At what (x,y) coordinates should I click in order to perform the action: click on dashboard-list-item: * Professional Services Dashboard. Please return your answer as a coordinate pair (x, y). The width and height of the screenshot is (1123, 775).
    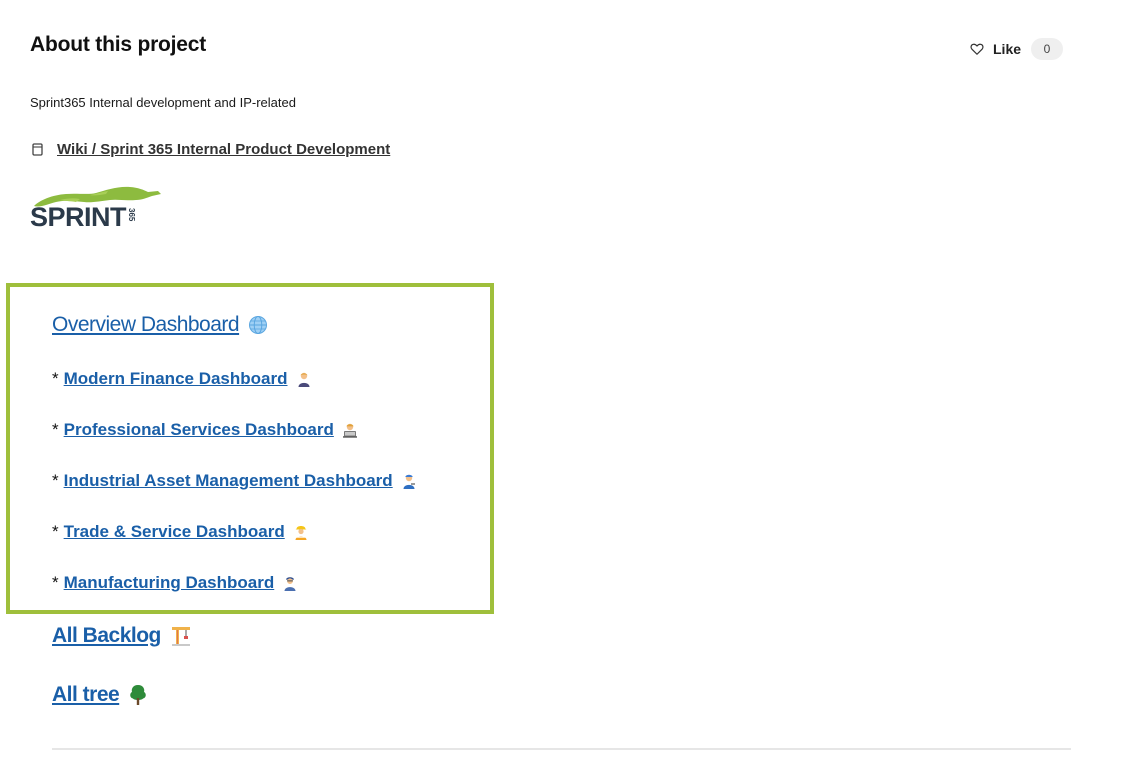
    Looking at the image, I should click on (205, 430).